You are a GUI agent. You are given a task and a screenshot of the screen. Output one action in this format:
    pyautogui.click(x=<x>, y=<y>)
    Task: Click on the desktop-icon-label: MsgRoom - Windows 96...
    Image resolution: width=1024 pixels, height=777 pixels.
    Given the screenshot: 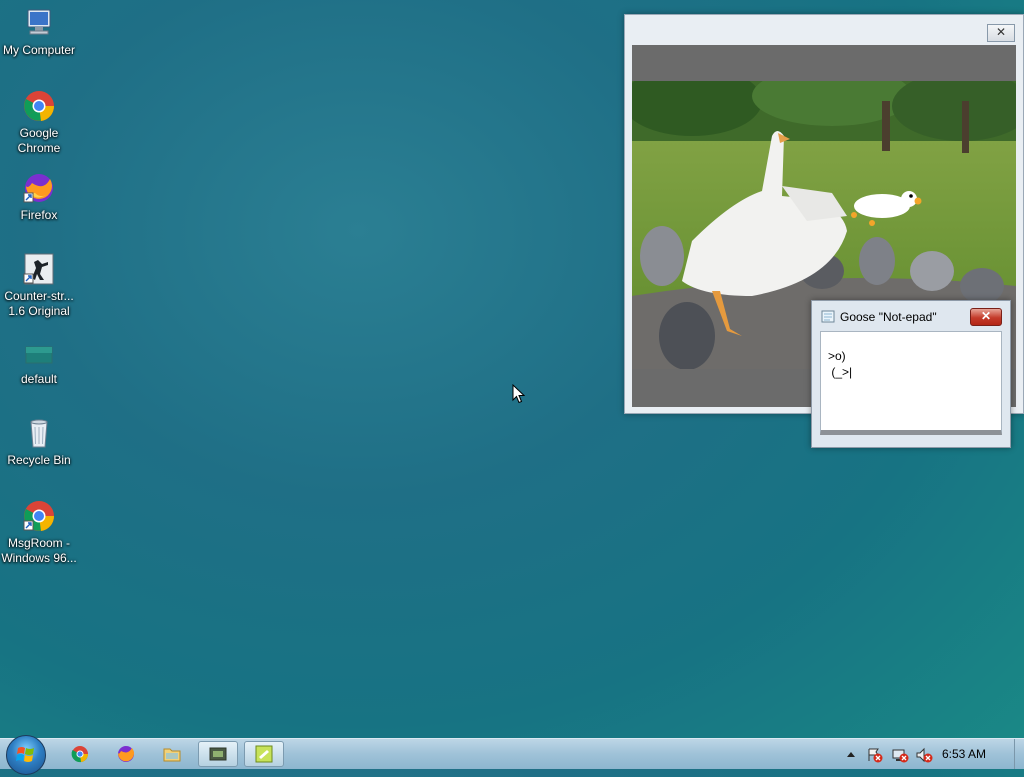 What is the action you would take?
    pyautogui.click(x=39, y=550)
    